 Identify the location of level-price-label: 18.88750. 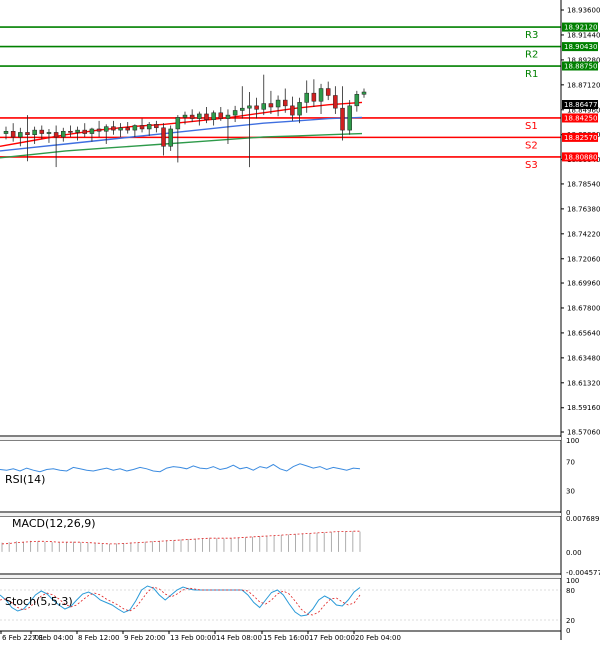
(580, 67).